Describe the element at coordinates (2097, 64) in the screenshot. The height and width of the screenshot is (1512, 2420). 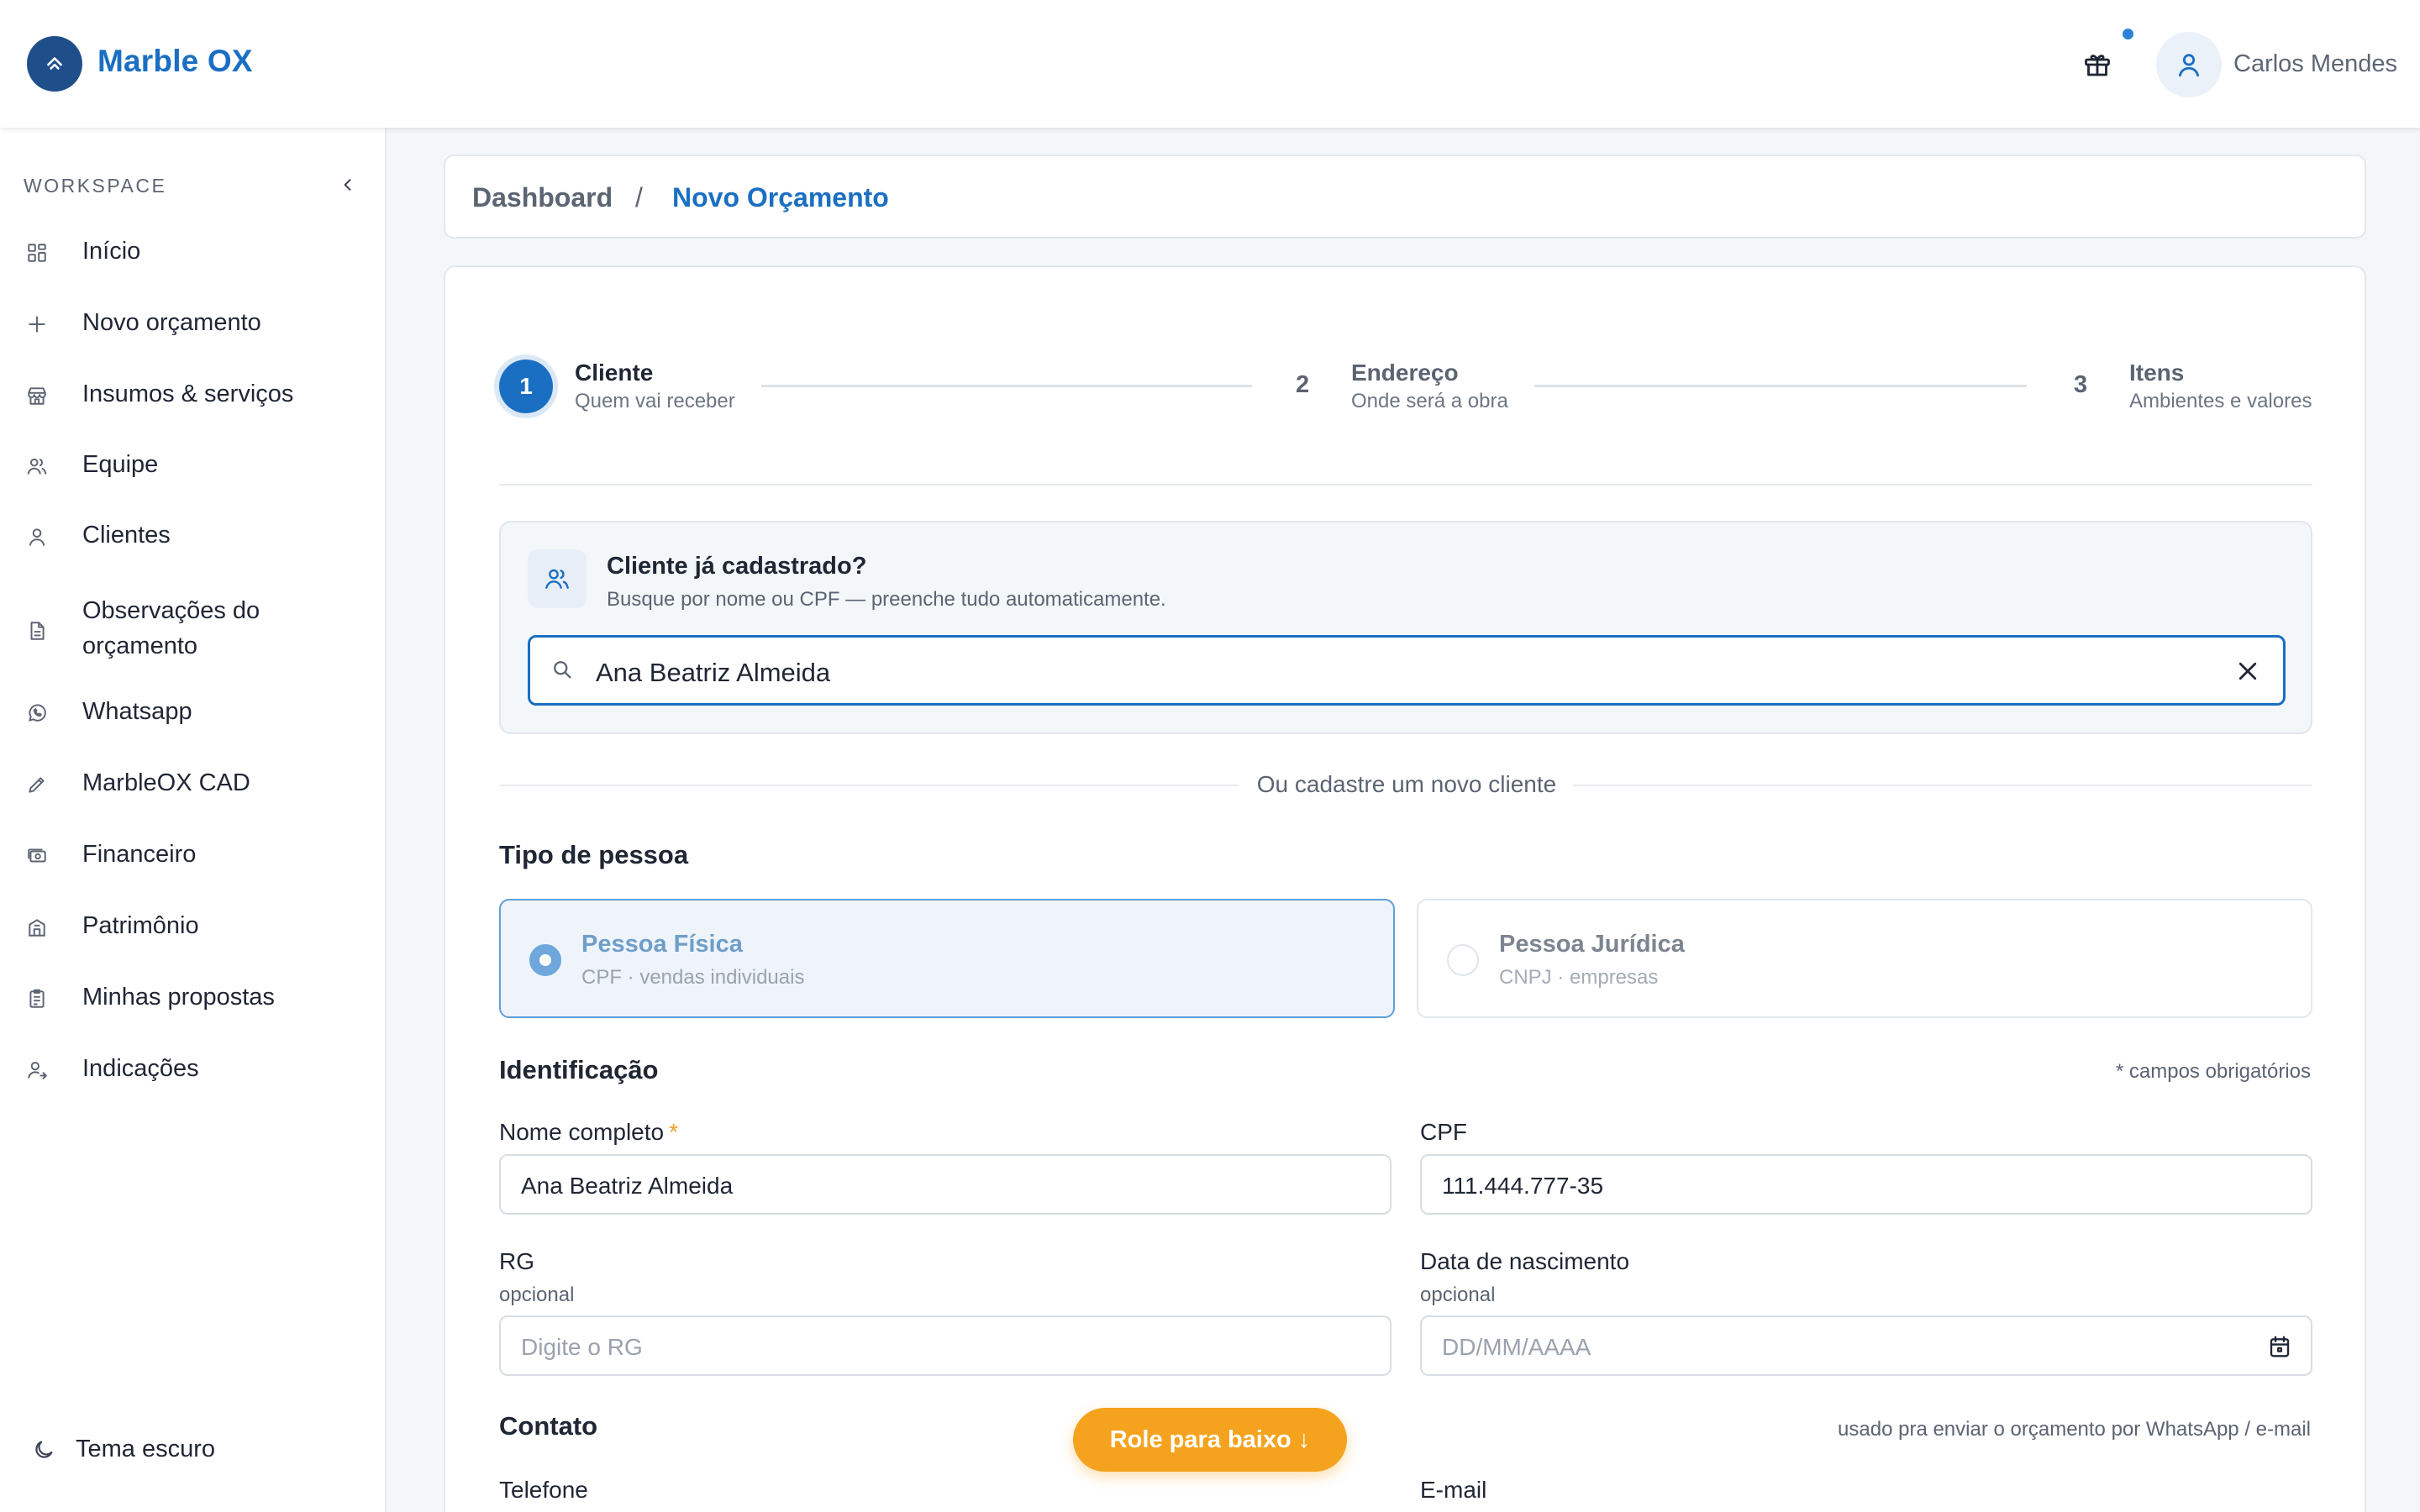
I see `gift-icon` at that location.